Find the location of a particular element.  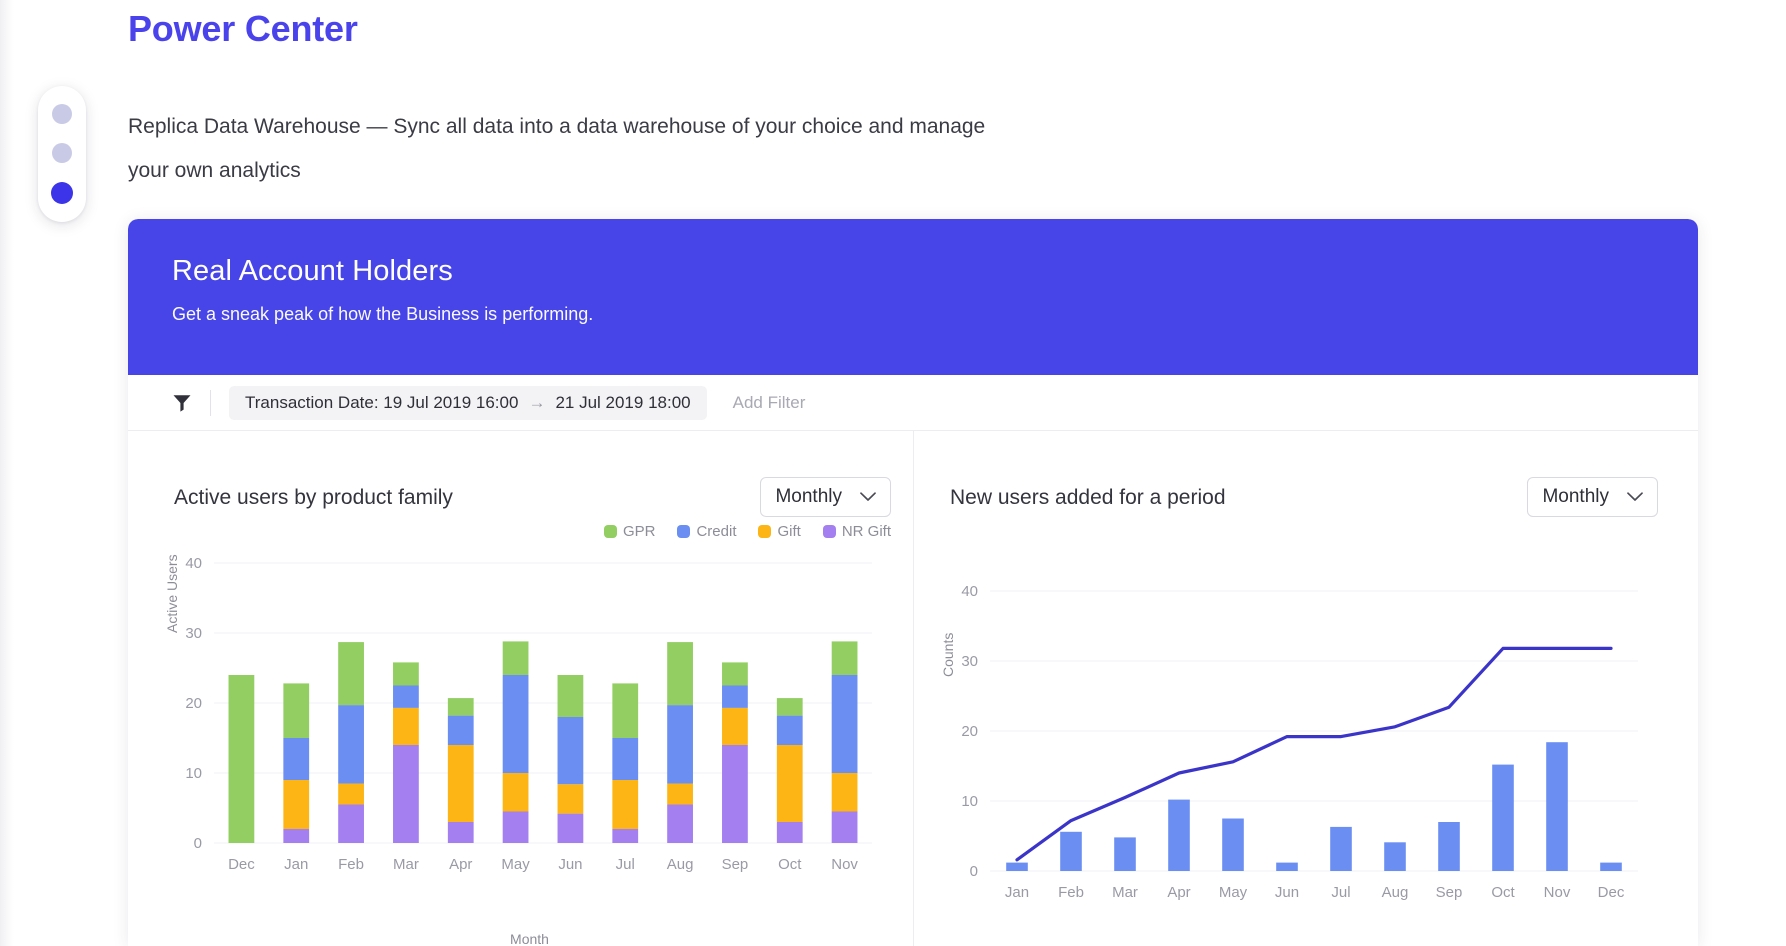

filter-divider is located at coordinates (210, 402).